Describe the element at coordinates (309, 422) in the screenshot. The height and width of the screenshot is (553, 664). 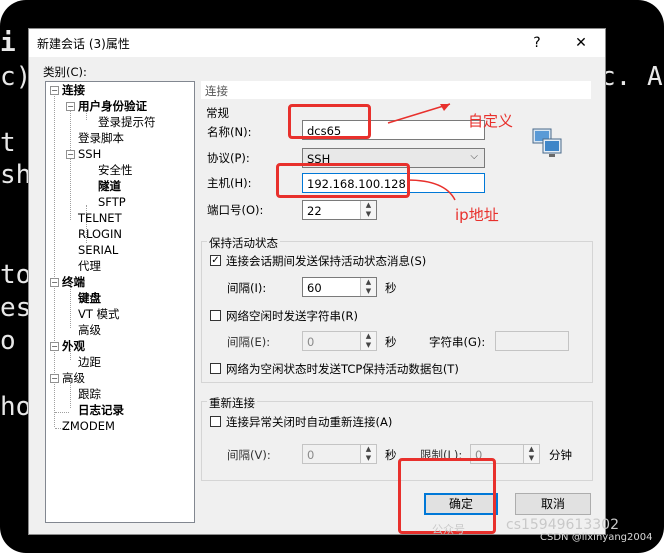
I see `auto-reconnect-label: 连接异常关闭时自动重新连接(A)` at that location.